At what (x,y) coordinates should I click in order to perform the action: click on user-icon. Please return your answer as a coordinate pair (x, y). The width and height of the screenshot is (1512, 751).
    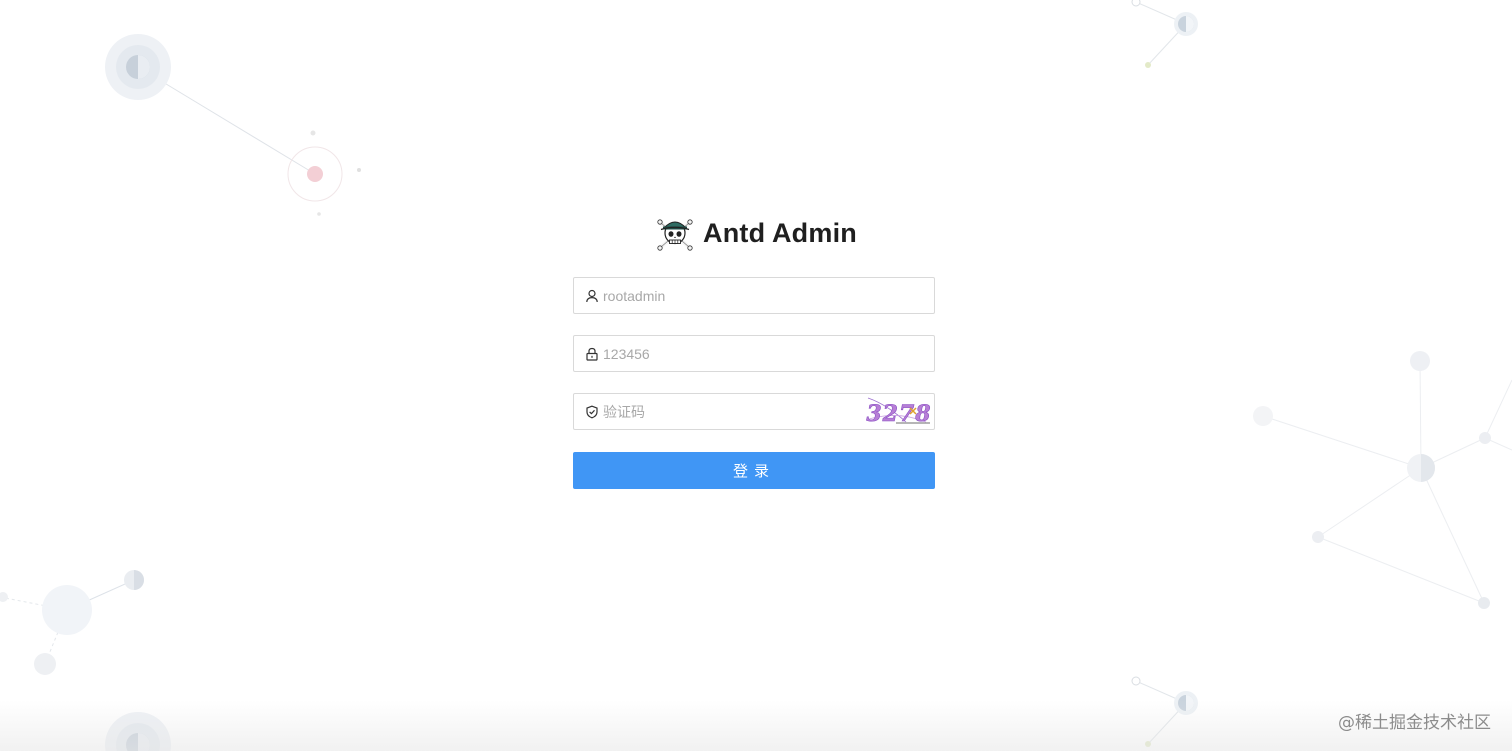
    Looking at the image, I should click on (592, 296).